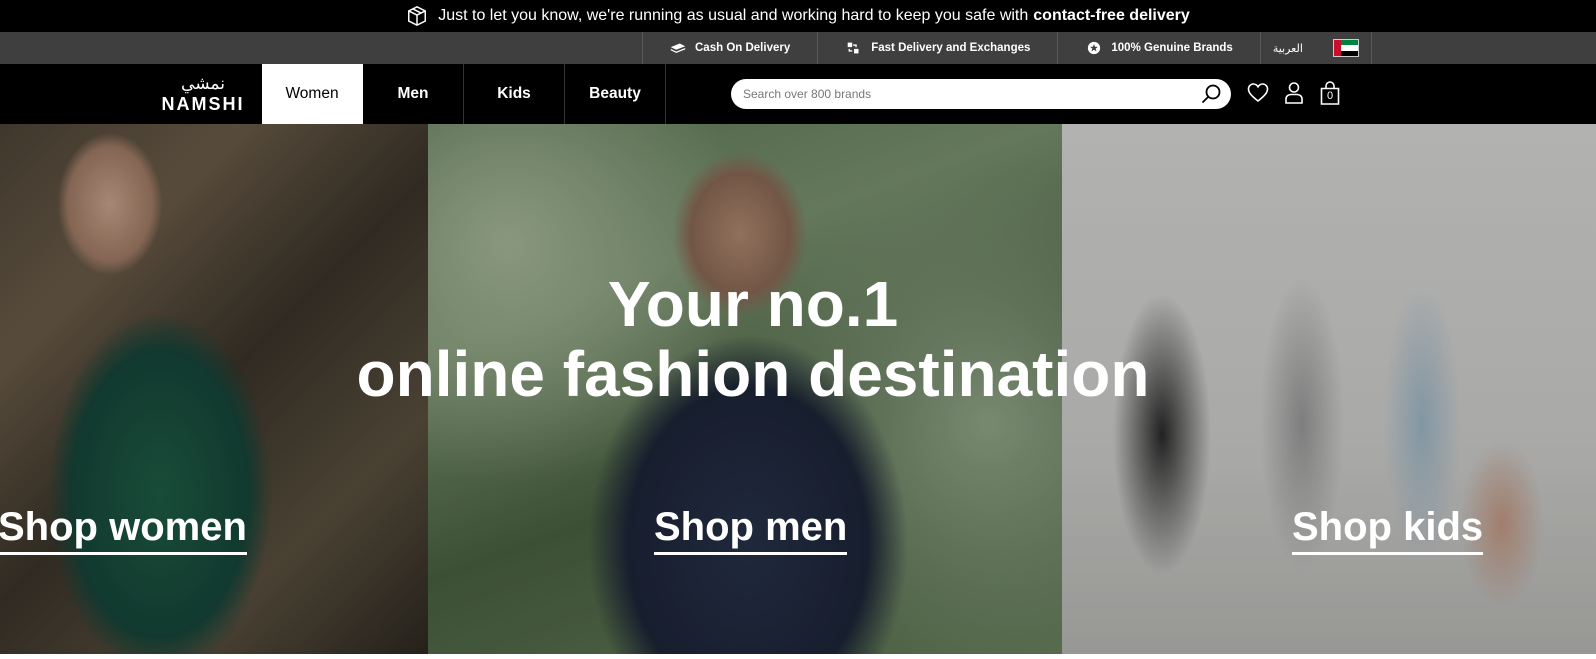  Describe the element at coordinates (1388, 529) in the screenshot. I see `shop-kids-link: Shop kids` at that location.